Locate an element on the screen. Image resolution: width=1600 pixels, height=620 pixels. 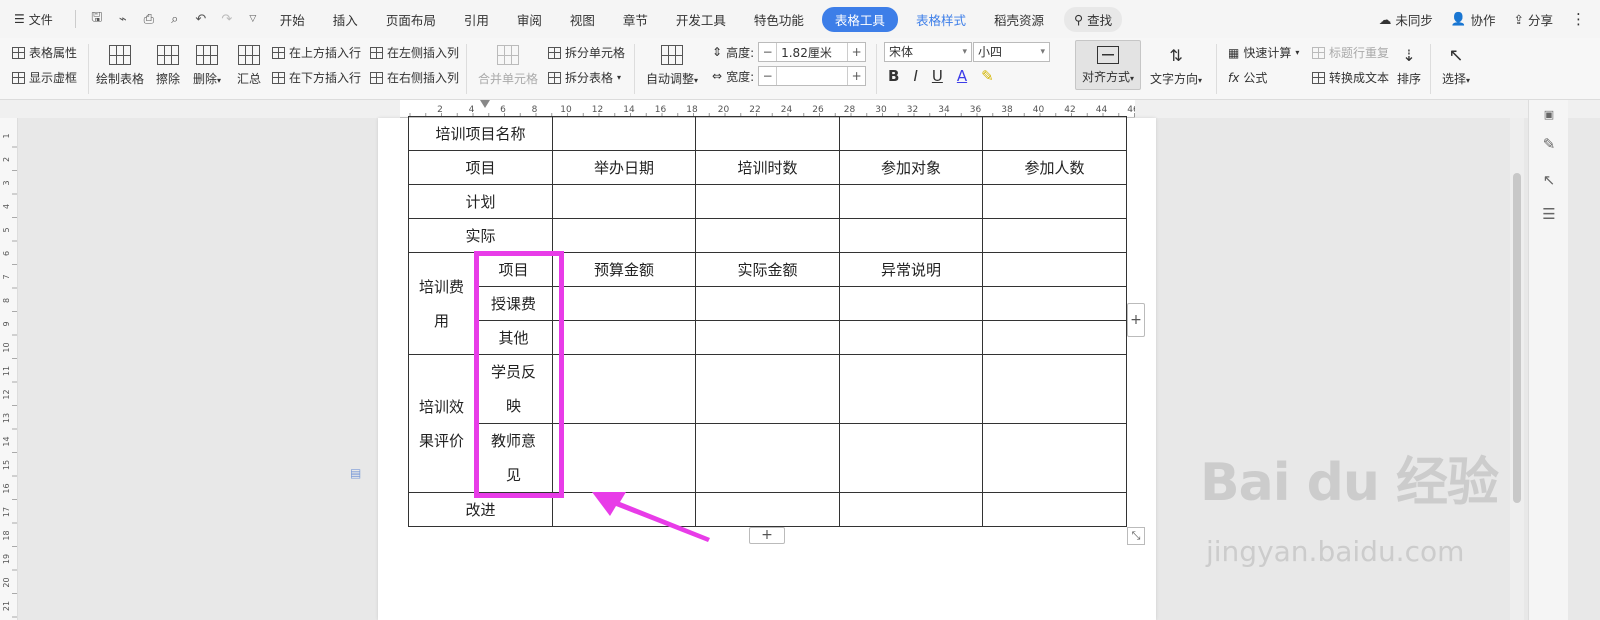
tab-special: 特色功能 is located at coordinates (779, 19).